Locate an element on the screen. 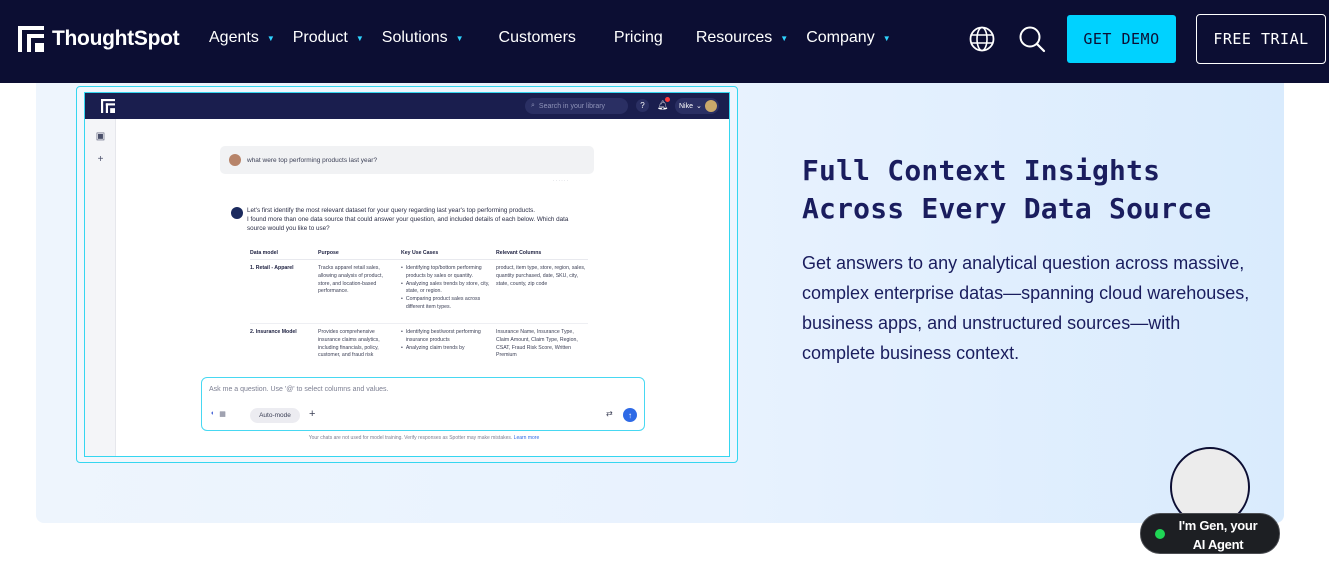  app-sidebar: ▣ + is located at coordinates (100, 287).